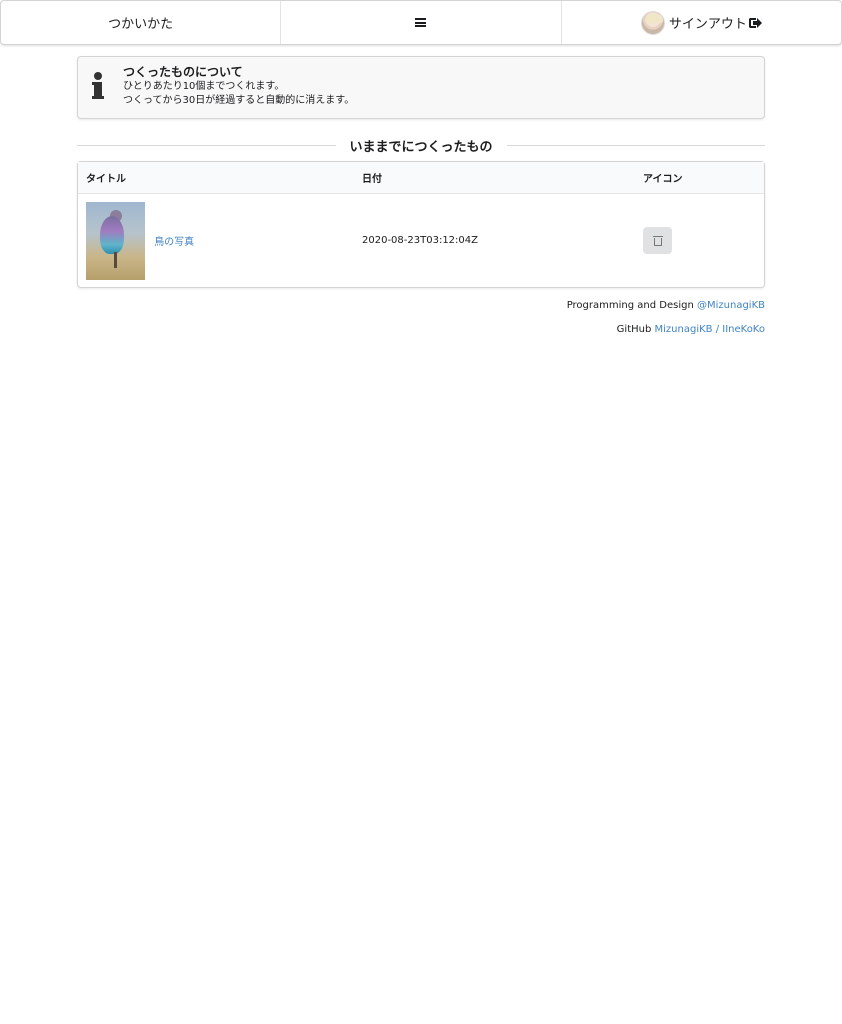 The height and width of the screenshot is (1024, 842). What do you see at coordinates (710, 329) in the screenshot?
I see `github-repo-link: MizunagiKB / IIneKoKo` at bounding box center [710, 329].